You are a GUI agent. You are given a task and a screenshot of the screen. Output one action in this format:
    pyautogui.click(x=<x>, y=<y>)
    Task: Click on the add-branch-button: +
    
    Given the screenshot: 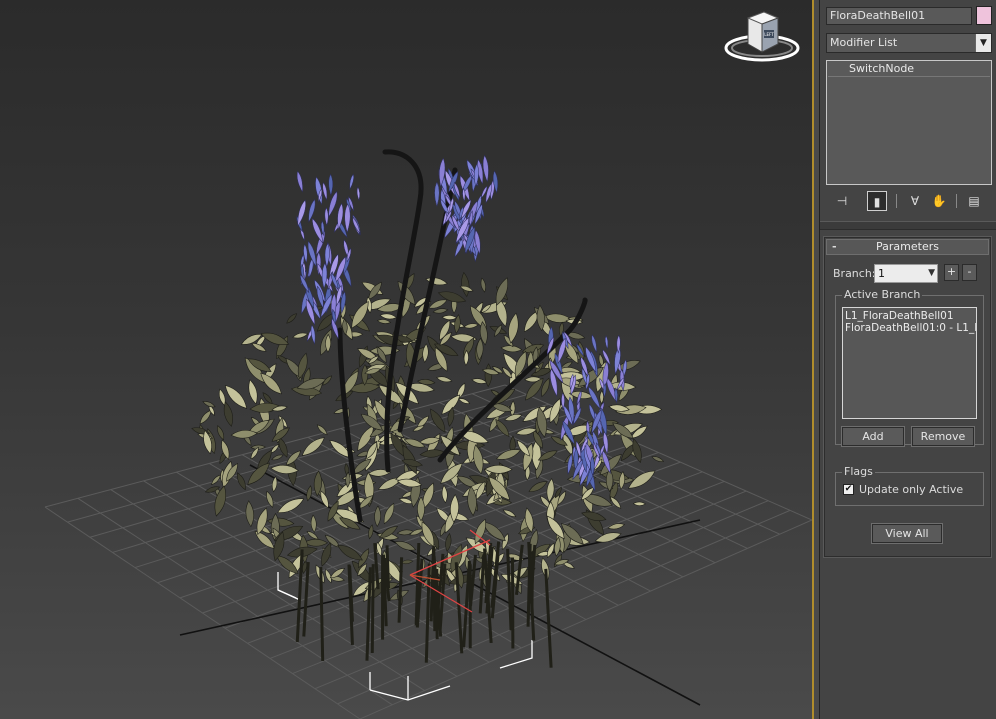 What is the action you would take?
    pyautogui.click(x=951, y=272)
    